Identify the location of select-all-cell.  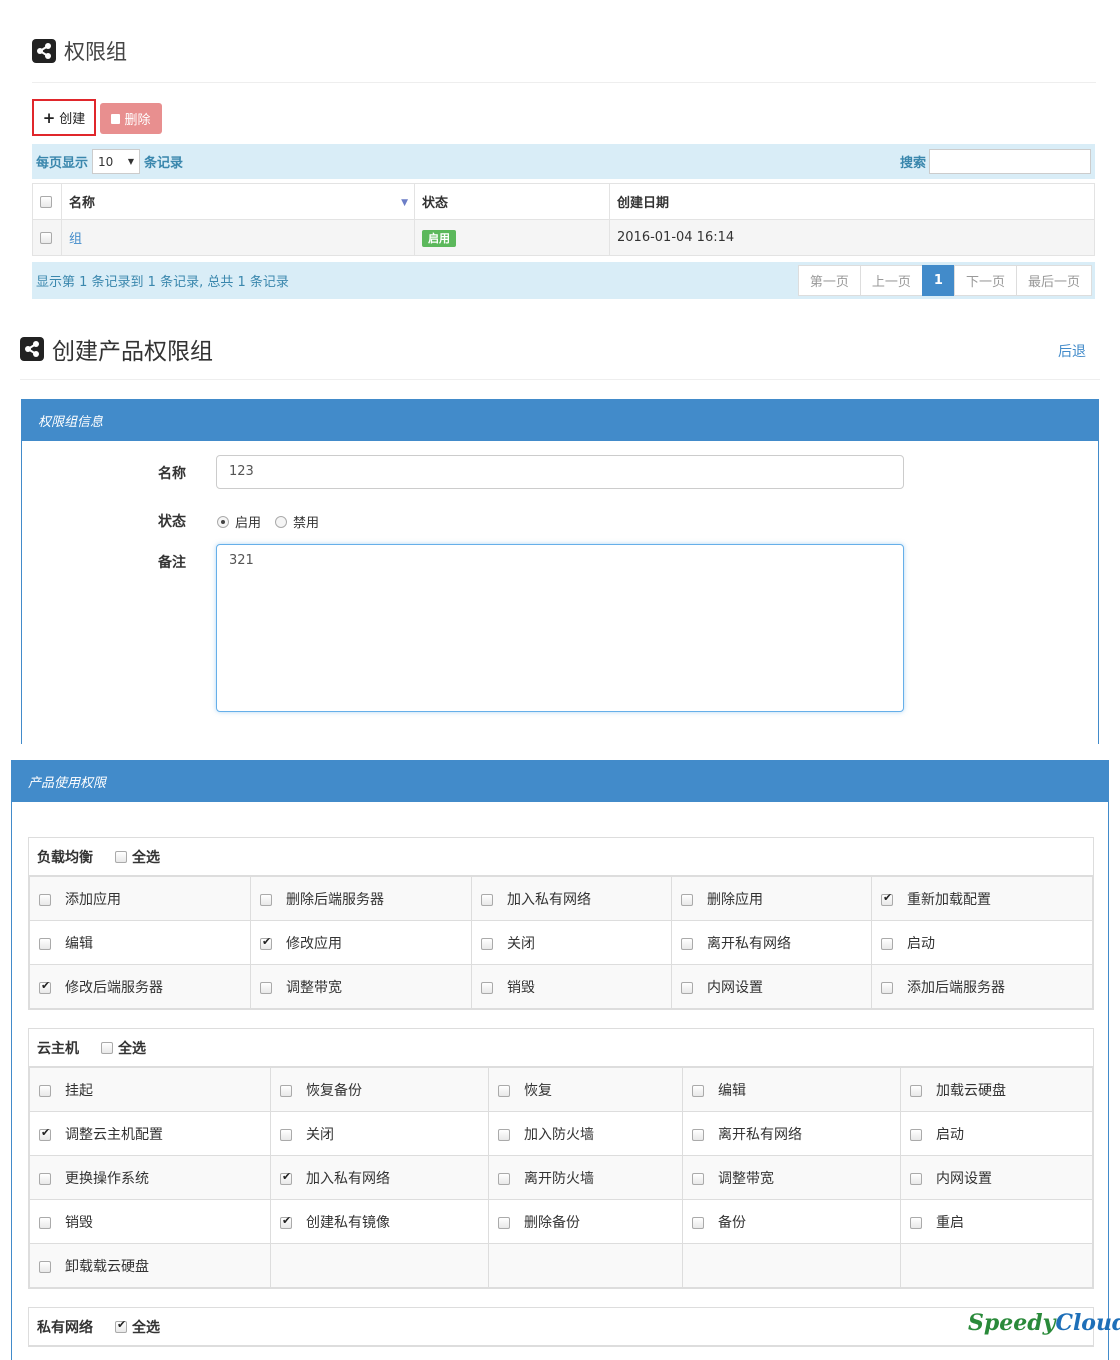
(47, 201).